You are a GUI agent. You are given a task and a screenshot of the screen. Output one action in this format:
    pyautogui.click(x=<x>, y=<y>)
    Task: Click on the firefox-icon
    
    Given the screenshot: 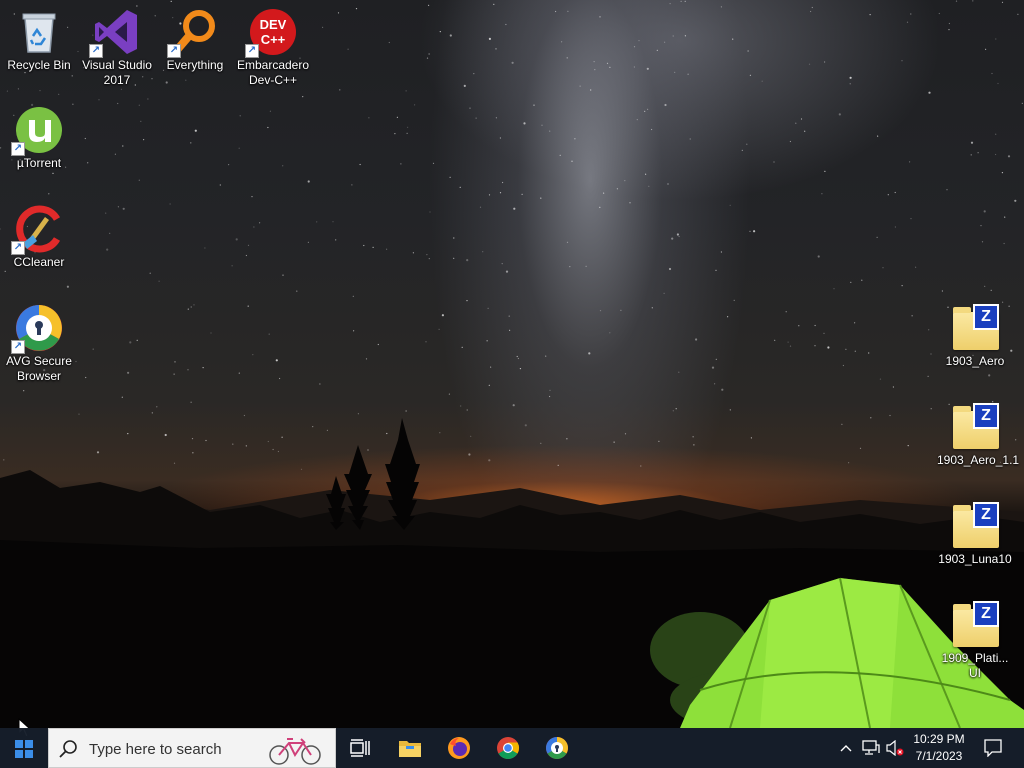 What is the action you would take?
    pyautogui.click(x=459, y=748)
    